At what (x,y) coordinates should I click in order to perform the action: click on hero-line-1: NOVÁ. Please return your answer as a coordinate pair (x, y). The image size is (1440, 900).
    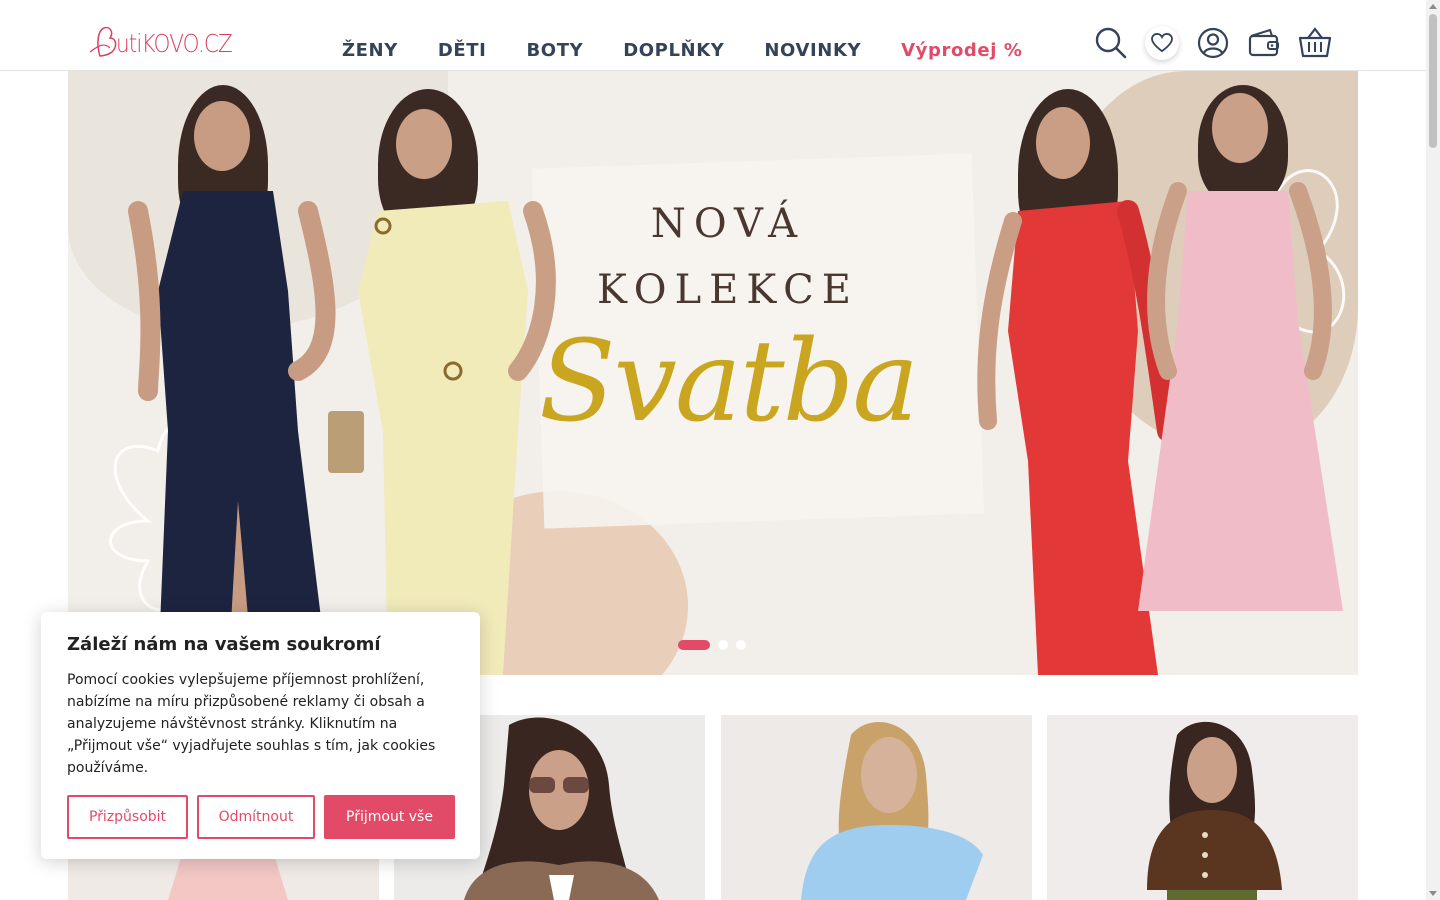
    Looking at the image, I should click on (728, 224).